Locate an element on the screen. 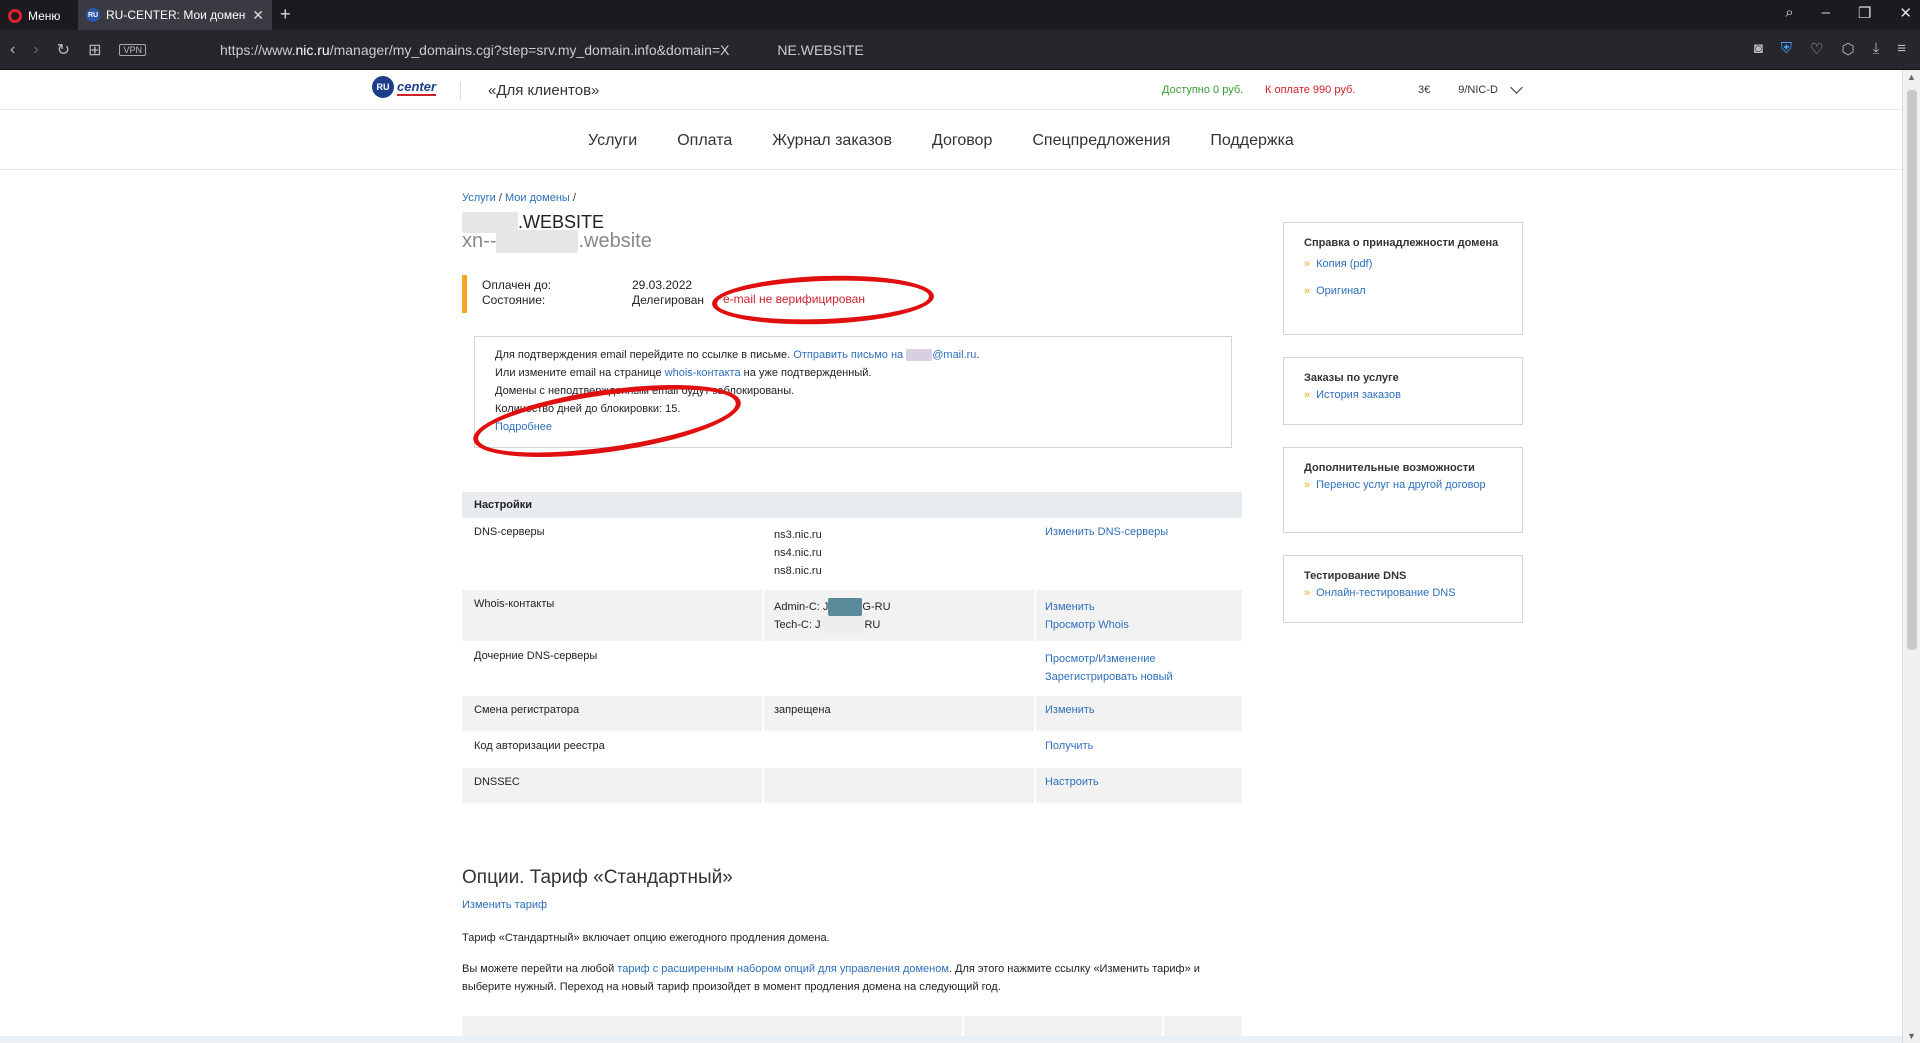 This screenshot has width=1920, height=1043. sidebar-link-order-history: » История заказов is located at coordinates (1403, 395).